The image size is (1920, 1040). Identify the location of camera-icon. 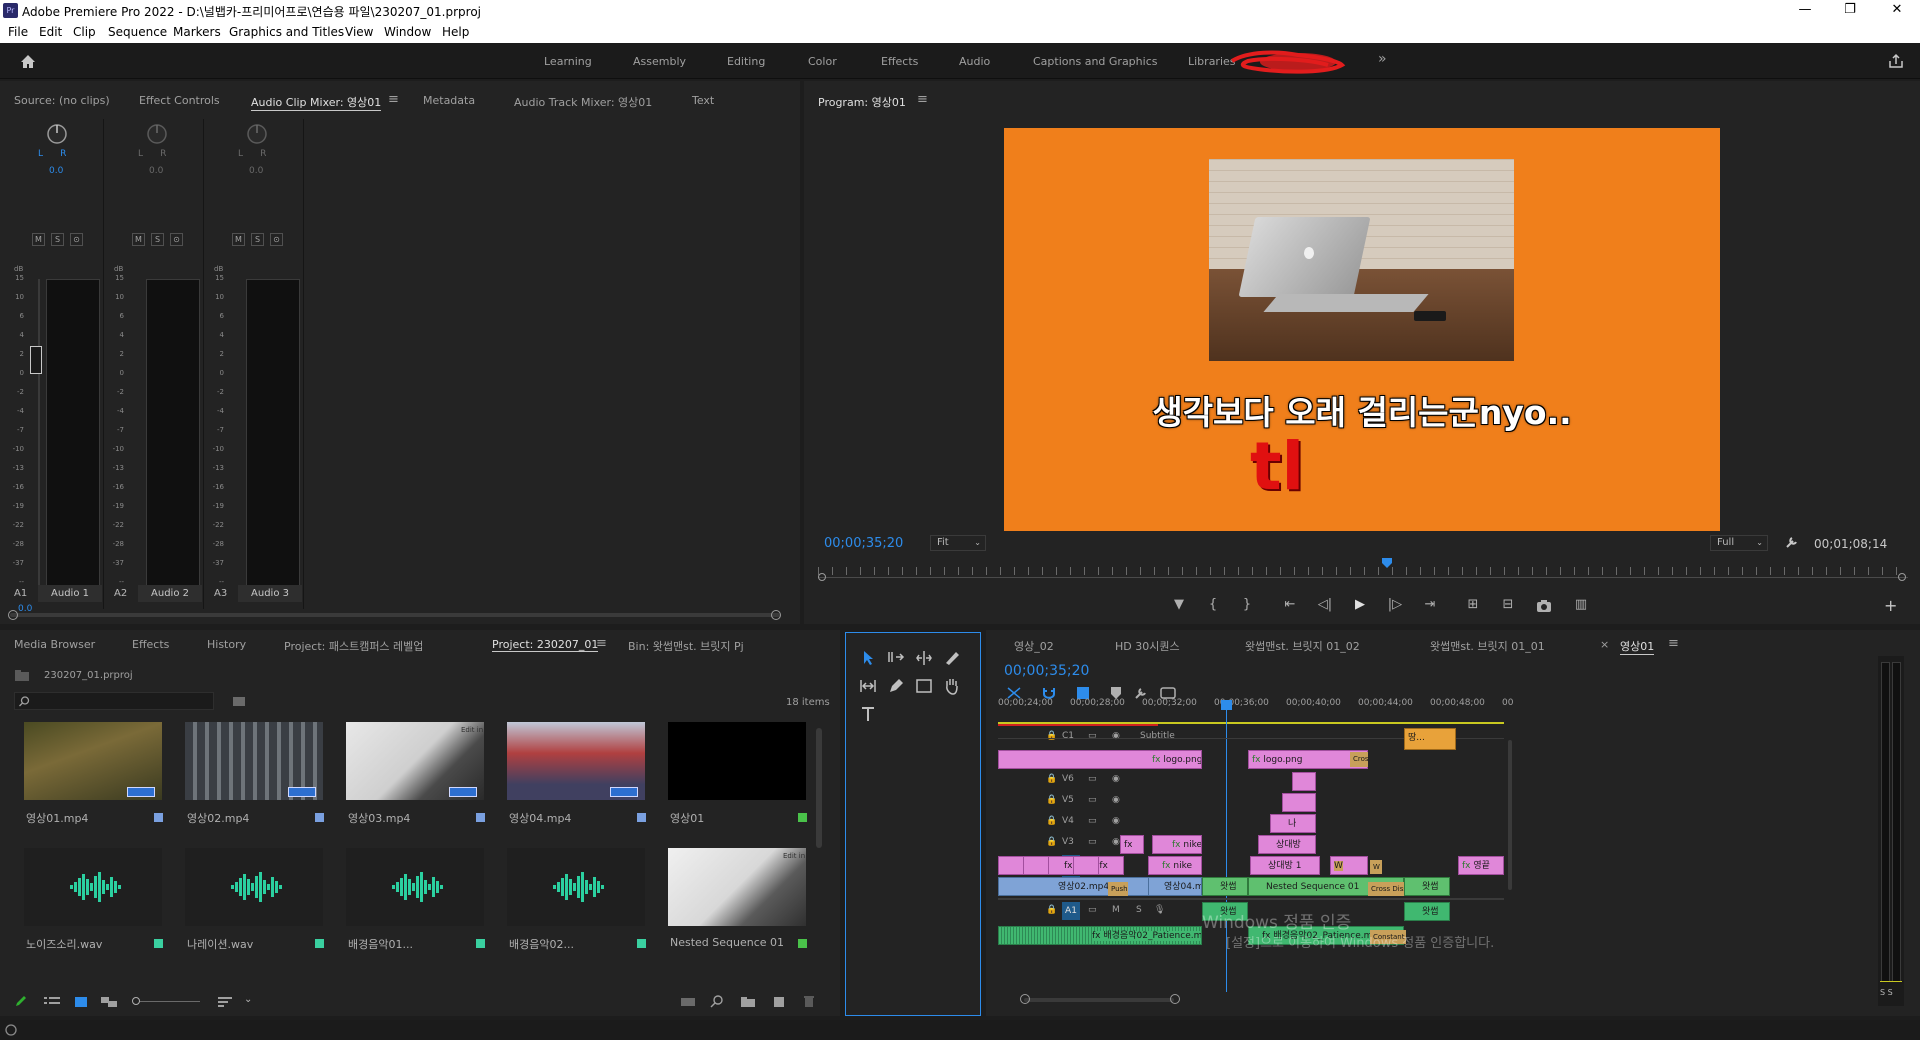
(1544, 606).